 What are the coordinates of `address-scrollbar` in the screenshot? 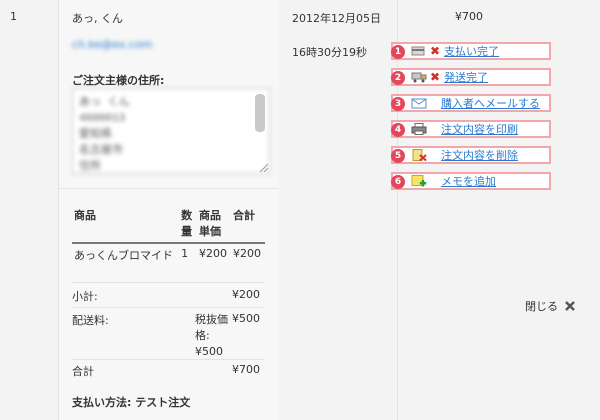 It's located at (260, 113).